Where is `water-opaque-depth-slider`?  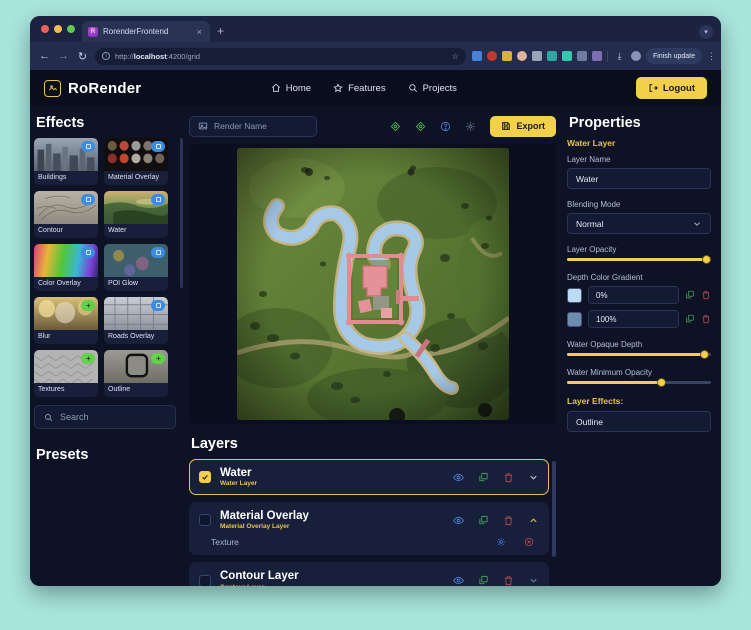 water-opaque-depth-slider is located at coordinates (639, 354).